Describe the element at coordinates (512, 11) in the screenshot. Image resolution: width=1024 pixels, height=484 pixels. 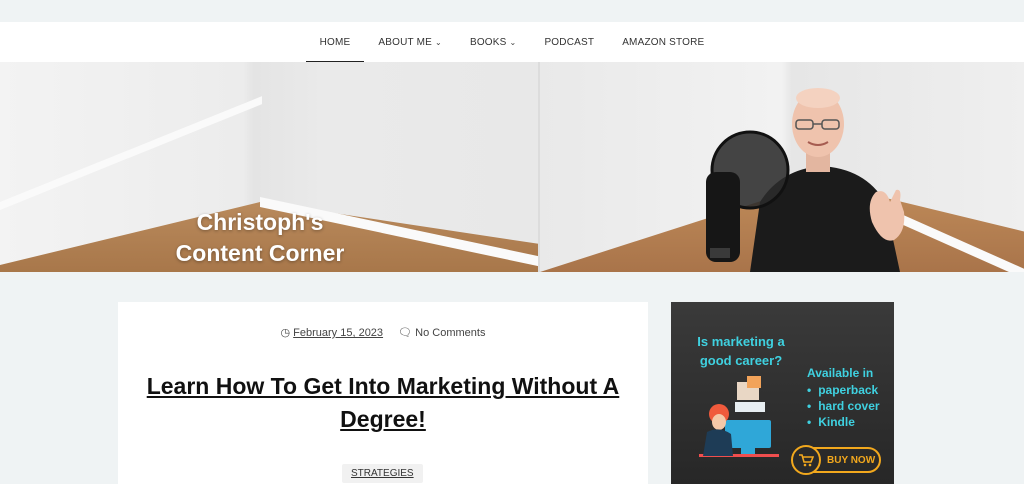
I see `top-spacer` at that location.